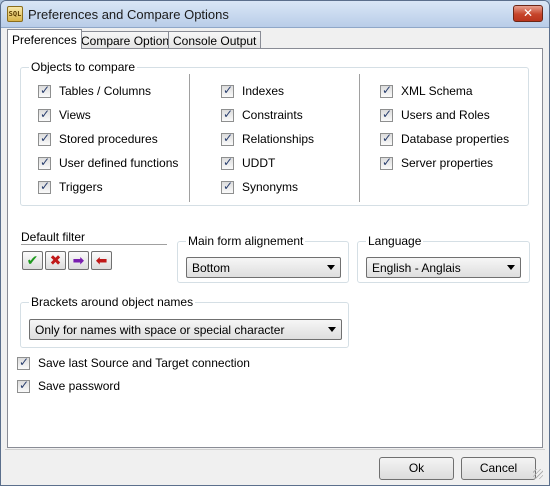 The height and width of the screenshot is (486, 550). Describe the element at coordinates (211, 268) in the screenshot. I see `main-form-alignment-value: Bottom` at that location.